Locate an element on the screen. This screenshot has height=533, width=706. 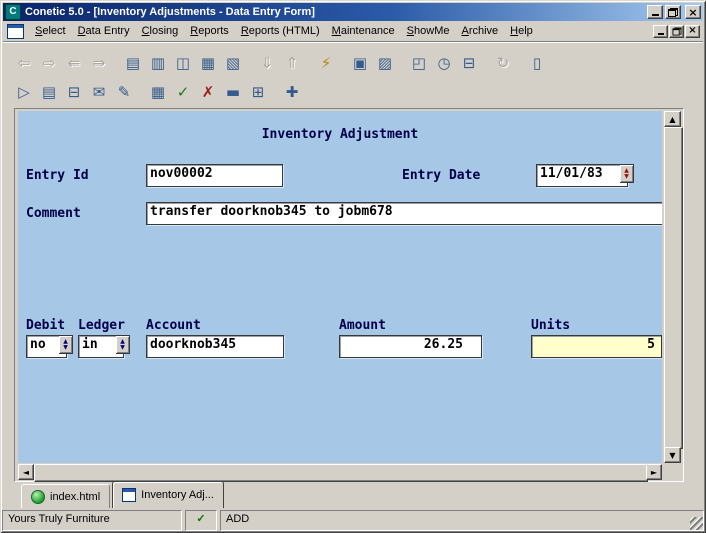
form-icon is located at coordinates (129, 495).